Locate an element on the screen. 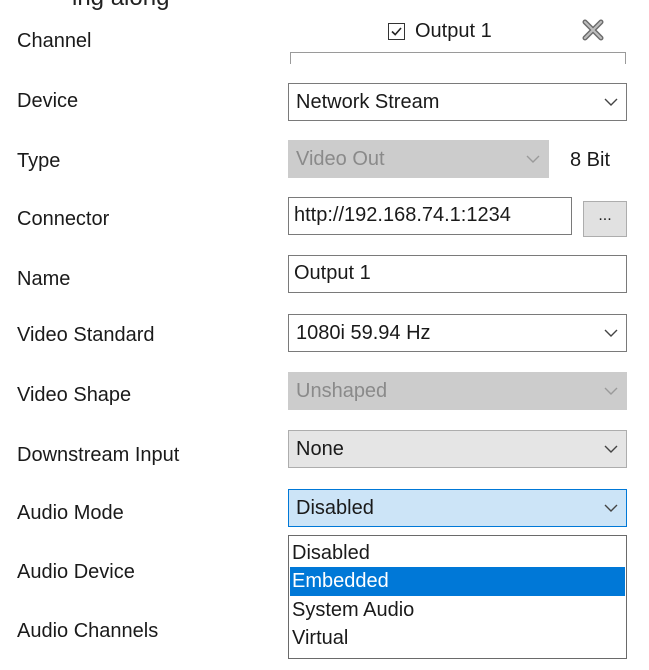 This screenshot has height=670, width=649. audio-mode-dropdown-list: Disabled Embedded System Audio Virtual is located at coordinates (457, 597).